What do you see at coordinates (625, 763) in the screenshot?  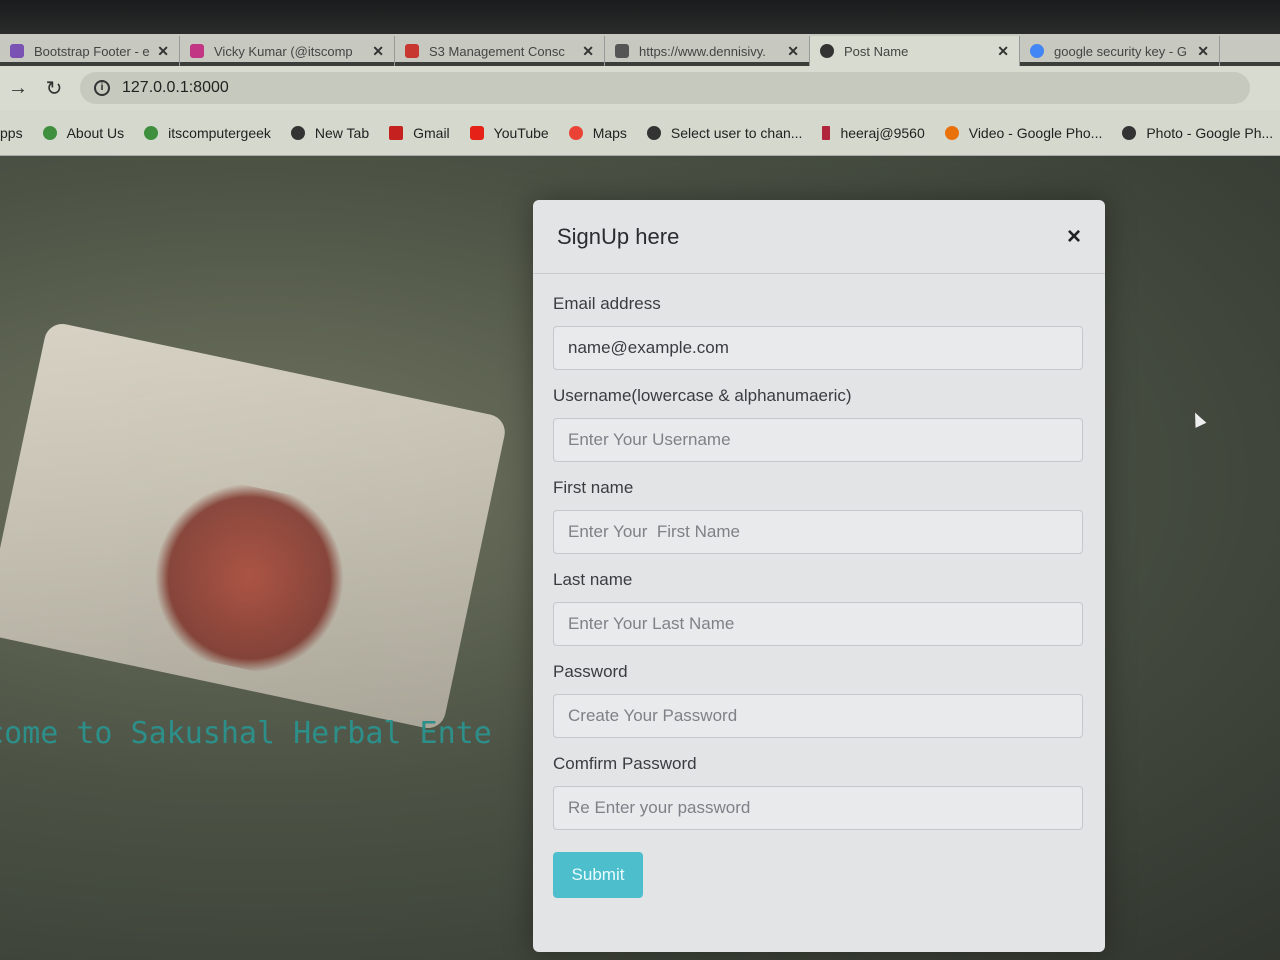 I see `confirm-password-label: Comfirm Password` at bounding box center [625, 763].